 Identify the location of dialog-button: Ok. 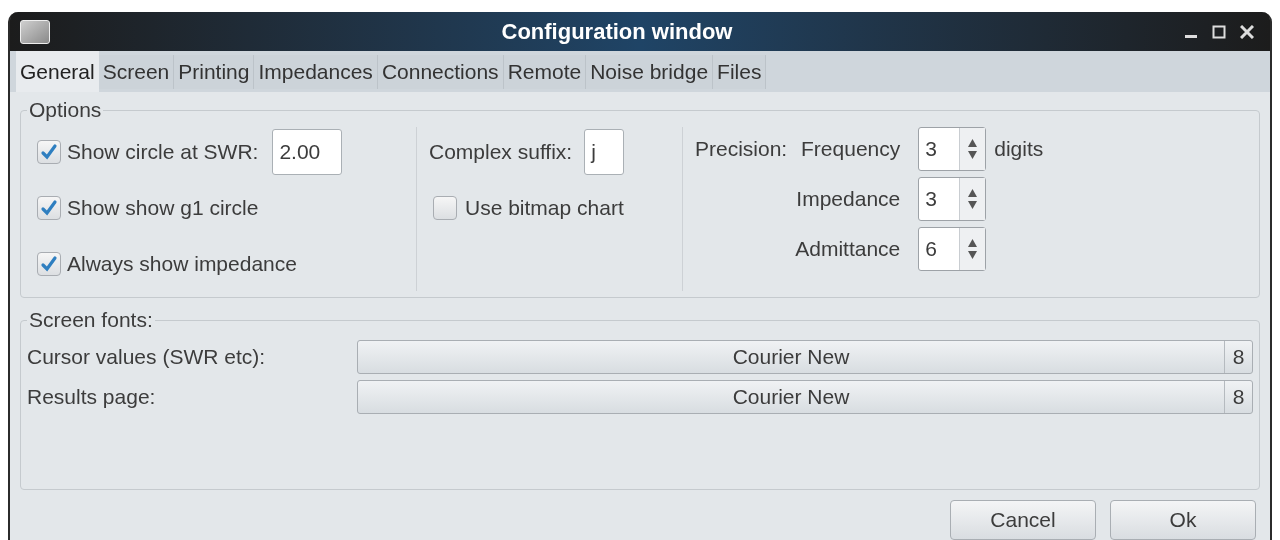
(1183, 520).